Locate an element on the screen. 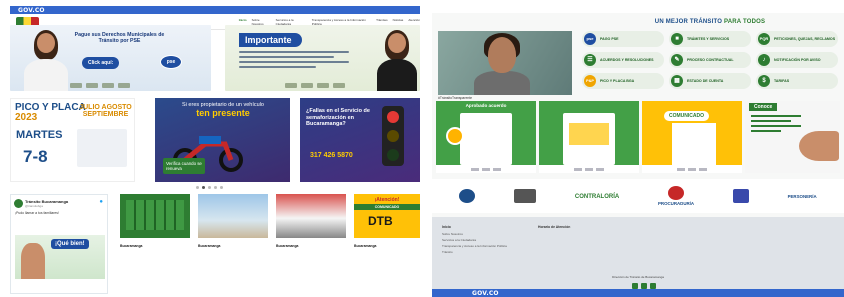 This screenshot has height=297, width=844. seal-icon is located at coordinates (455, 136).